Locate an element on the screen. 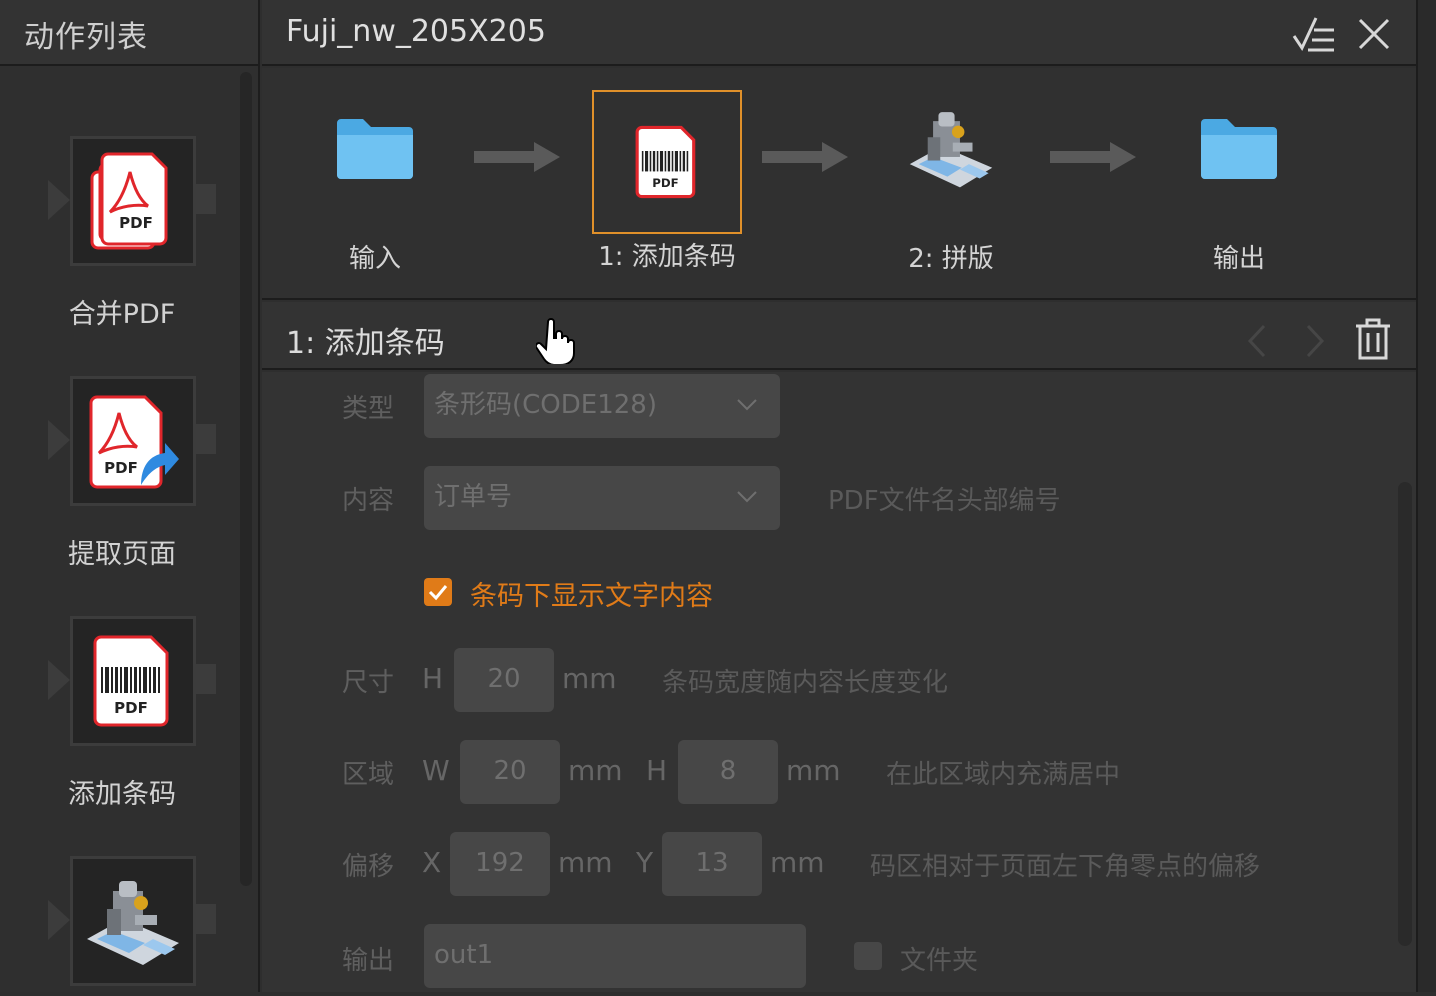 The image size is (1436, 996). stage-label: 2: 拼版 is located at coordinates (951, 259).